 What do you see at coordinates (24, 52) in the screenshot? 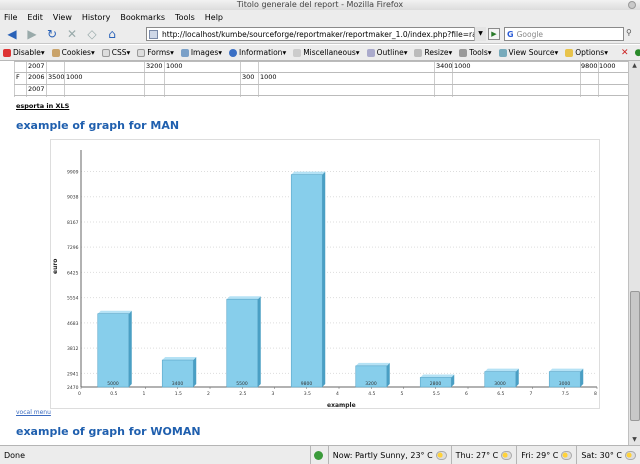
I see `devbar-disable: Disable ▾` at bounding box center [24, 52].